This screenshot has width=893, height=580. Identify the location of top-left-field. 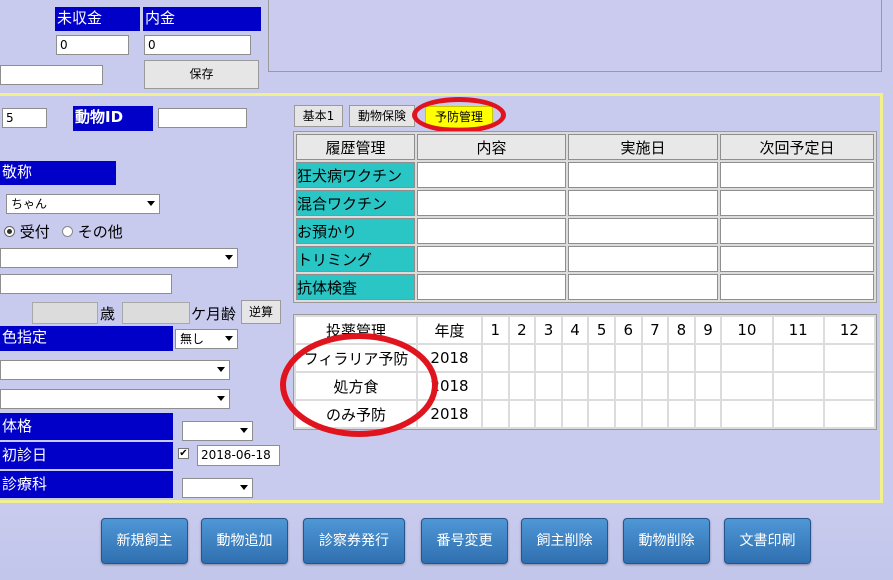
(51, 75).